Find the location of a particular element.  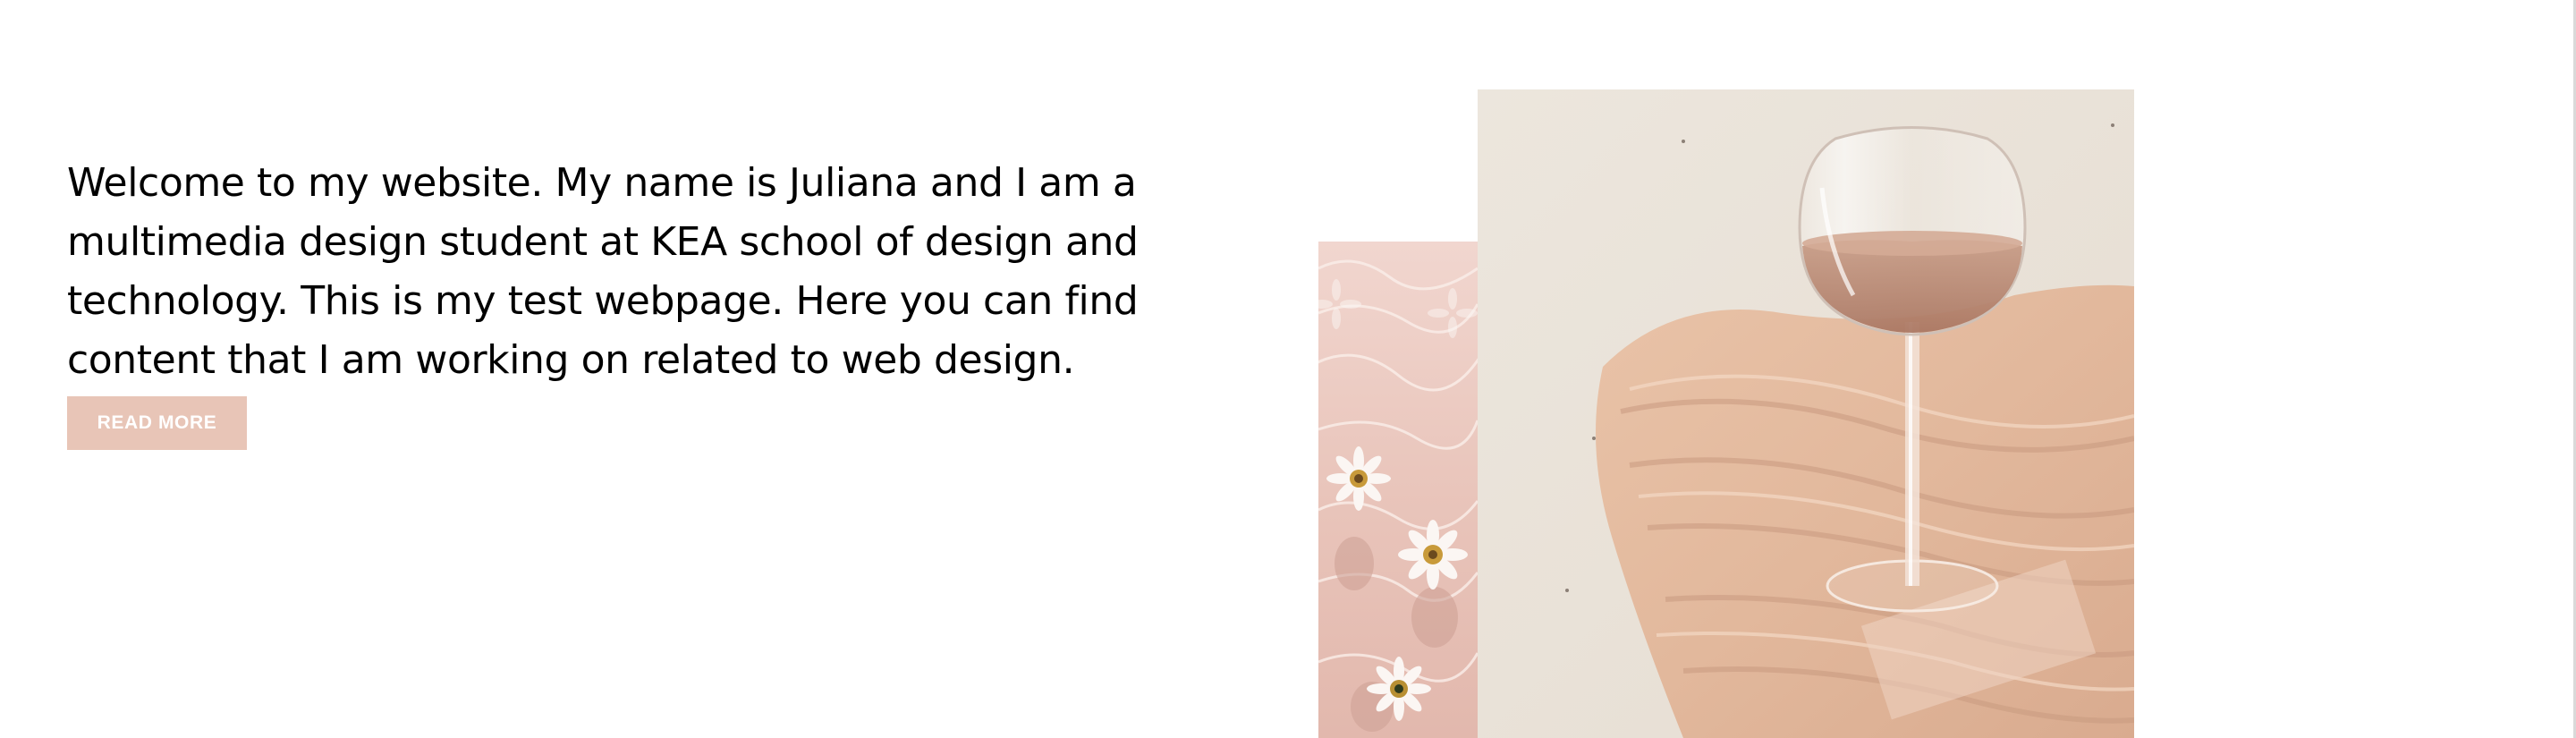

flowers-on-water-image is located at coordinates (1398, 490).